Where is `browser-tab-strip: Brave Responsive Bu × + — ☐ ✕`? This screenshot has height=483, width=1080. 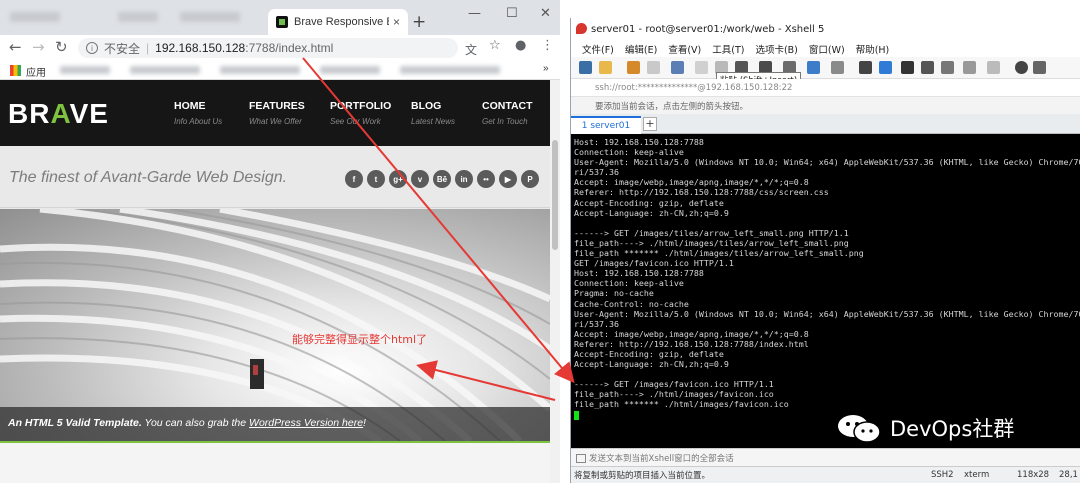 browser-tab-strip: Brave Responsive Bu × + — ☐ ✕ is located at coordinates (280, 17).